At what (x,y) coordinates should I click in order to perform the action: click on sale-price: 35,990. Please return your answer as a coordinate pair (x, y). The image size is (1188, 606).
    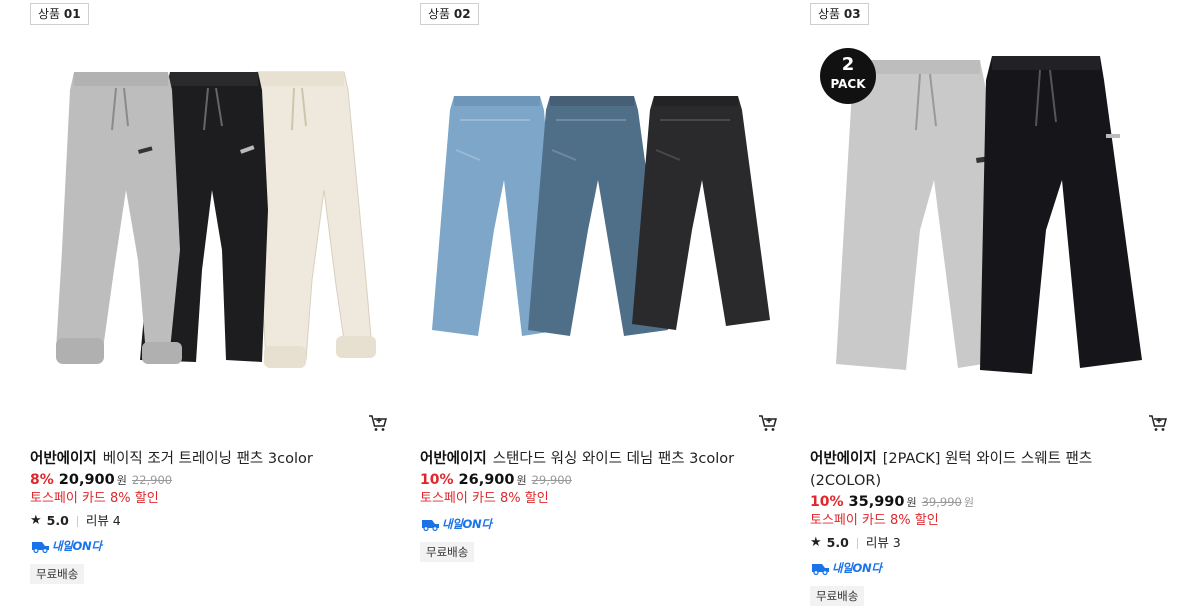
    Looking at the image, I should click on (876, 502).